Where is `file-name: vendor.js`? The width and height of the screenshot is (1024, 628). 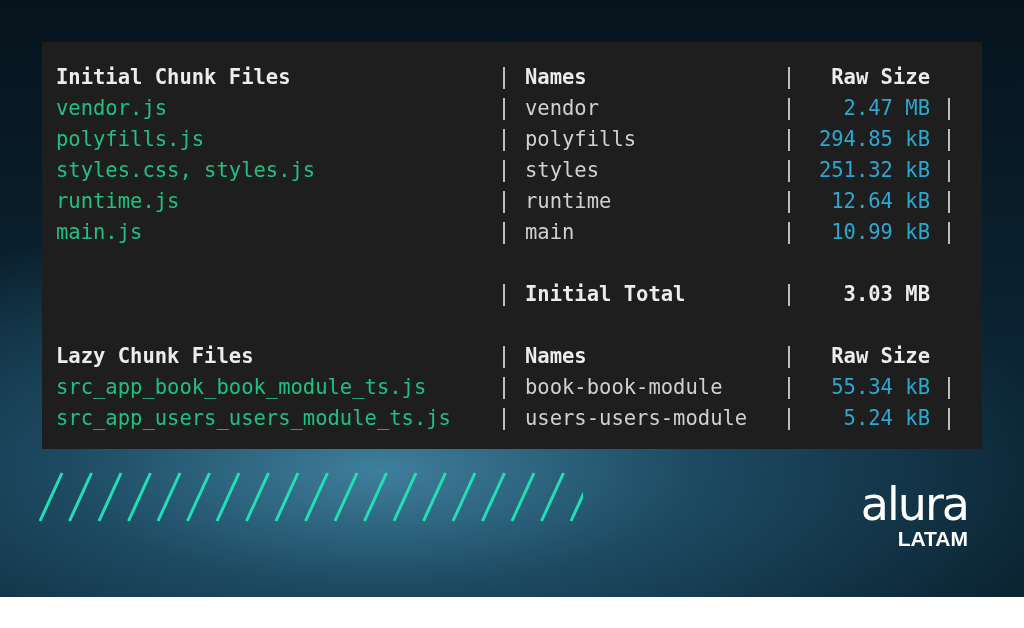
file-name: vendor.js is located at coordinates (112, 108).